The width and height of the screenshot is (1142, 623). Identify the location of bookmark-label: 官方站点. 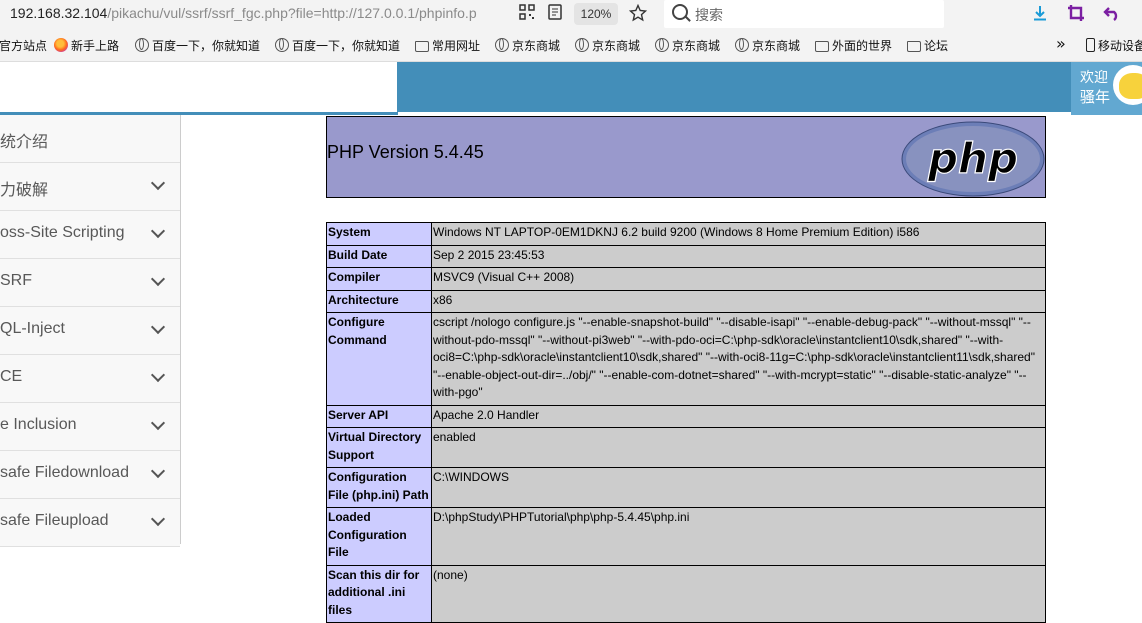
(24, 46).